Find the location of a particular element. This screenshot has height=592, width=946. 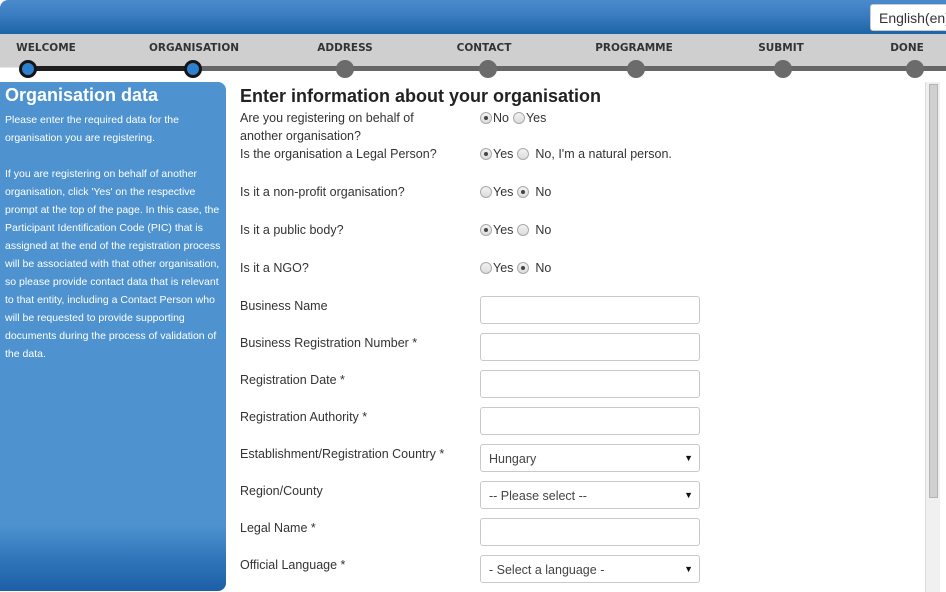

radio-non-profit-yes: Yes is located at coordinates (496, 192).